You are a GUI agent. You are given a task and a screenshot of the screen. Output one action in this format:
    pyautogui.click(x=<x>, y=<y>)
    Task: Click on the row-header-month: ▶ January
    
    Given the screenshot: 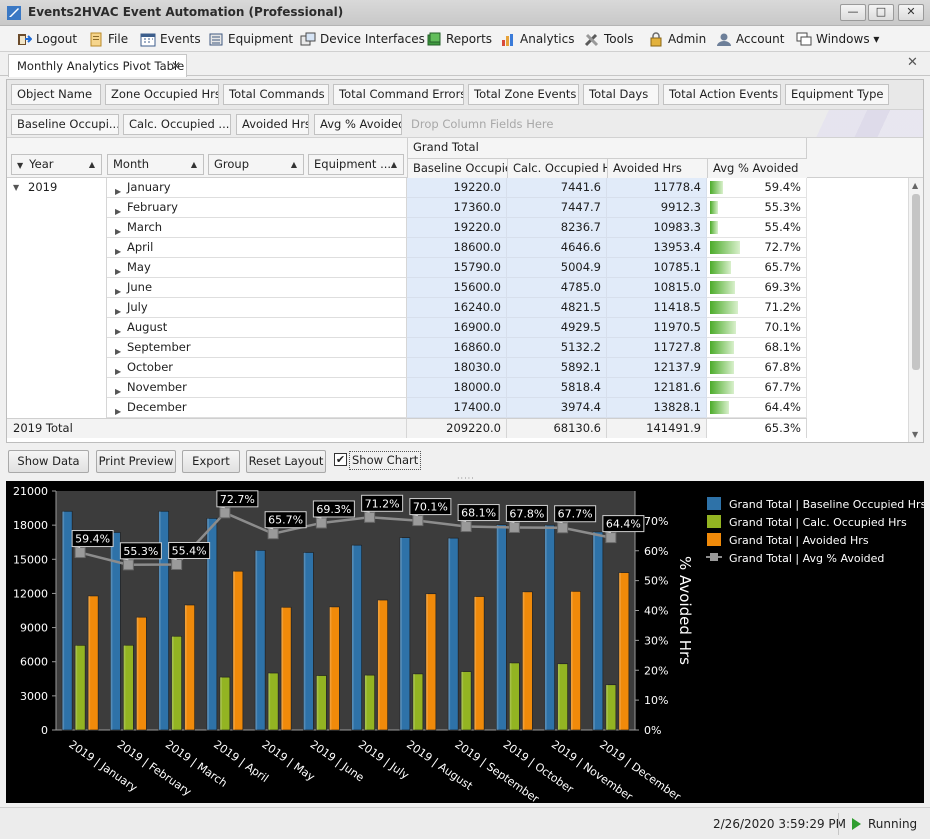 What is the action you would take?
    pyautogui.click(x=257, y=188)
    